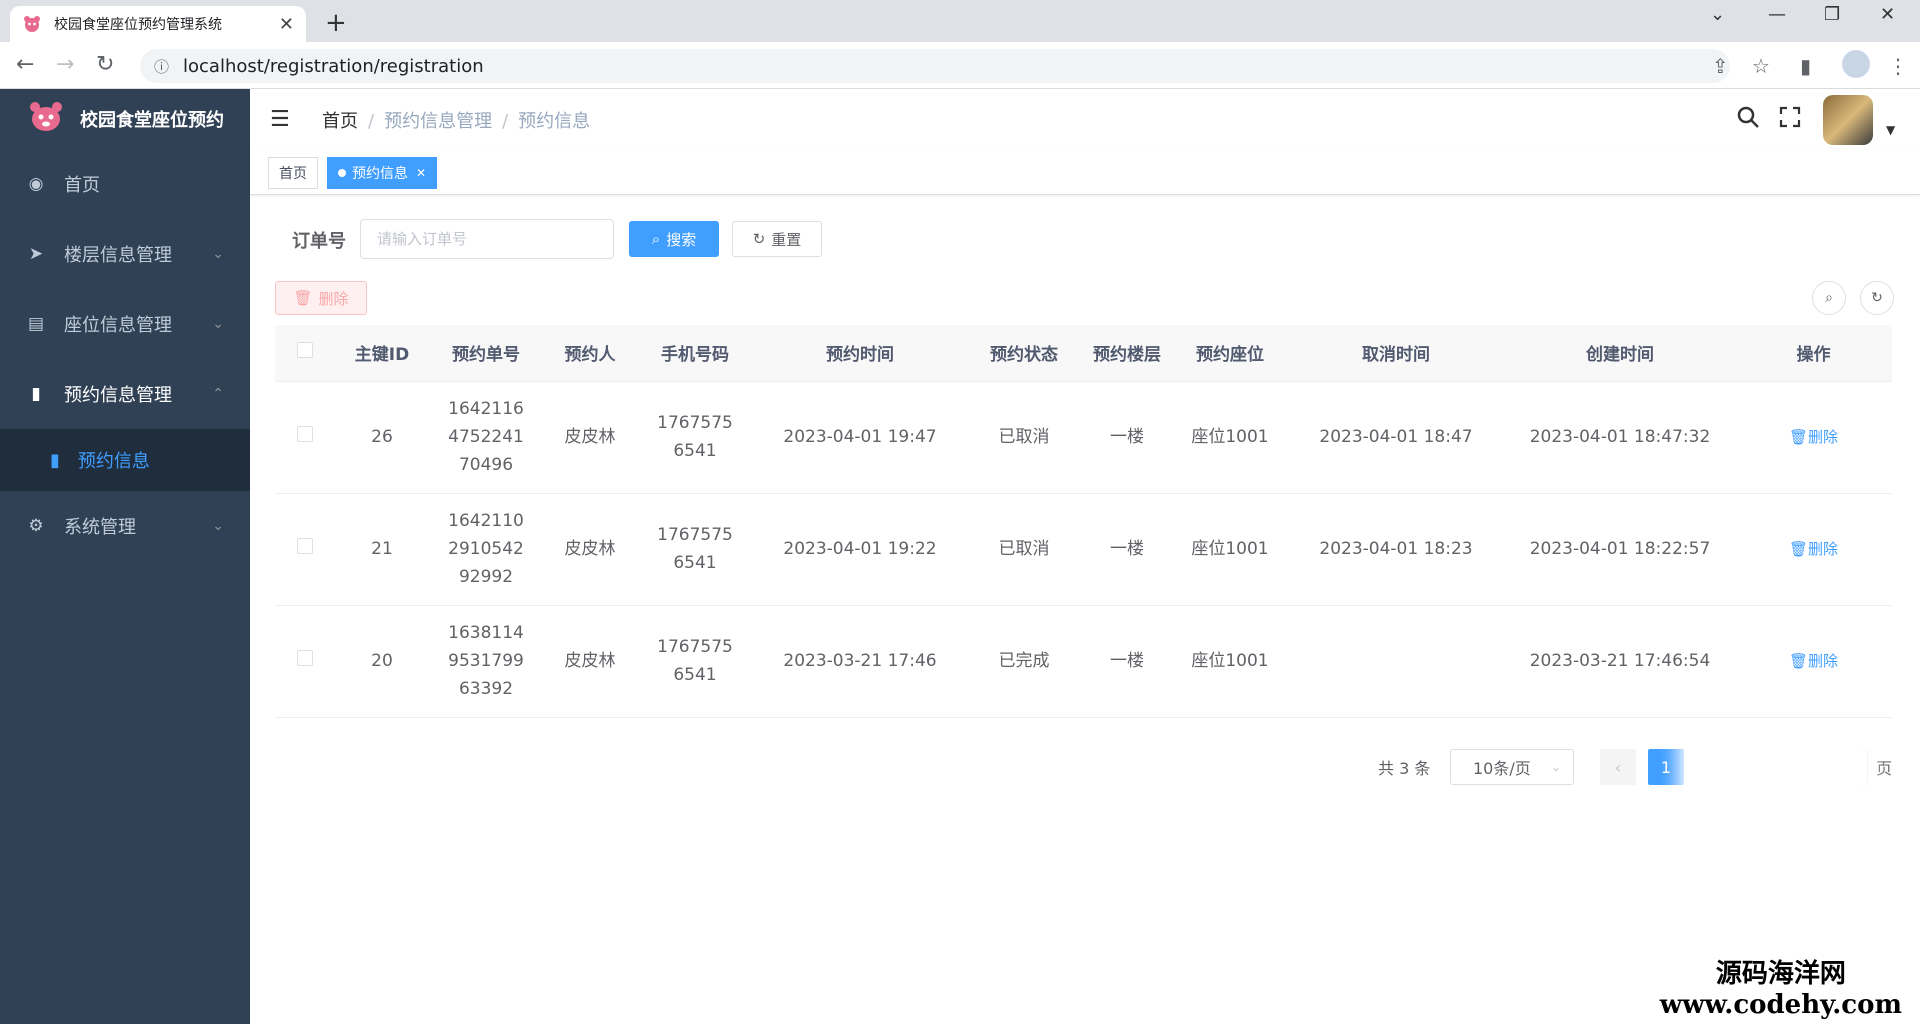 This screenshot has width=1920, height=1024. I want to click on select-all-checkbox, so click(305, 350).